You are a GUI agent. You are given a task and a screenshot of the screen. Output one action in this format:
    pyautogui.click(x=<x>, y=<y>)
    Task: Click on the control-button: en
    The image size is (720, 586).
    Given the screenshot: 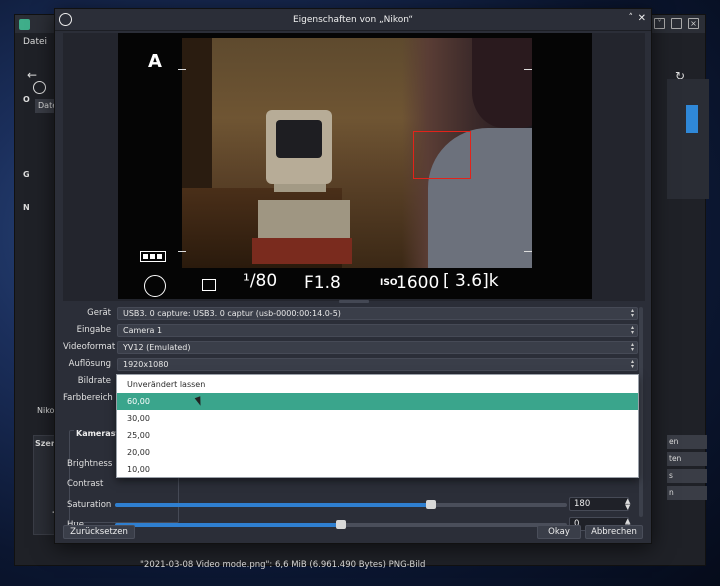 What is the action you would take?
    pyautogui.click(x=687, y=442)
    